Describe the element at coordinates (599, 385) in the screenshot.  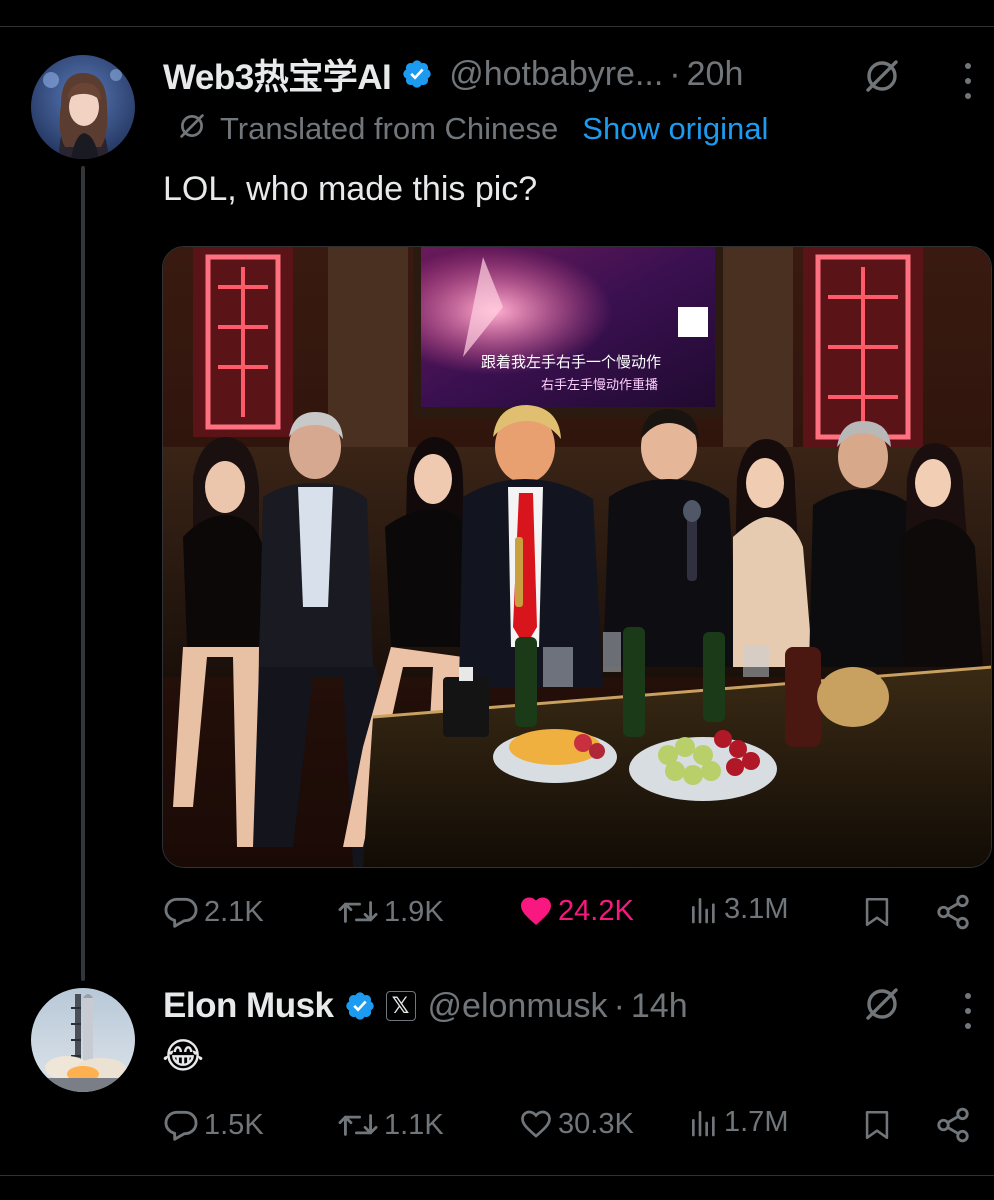
I see `tv-subtitle-line2: 右手左手慢动作重播` at that location.